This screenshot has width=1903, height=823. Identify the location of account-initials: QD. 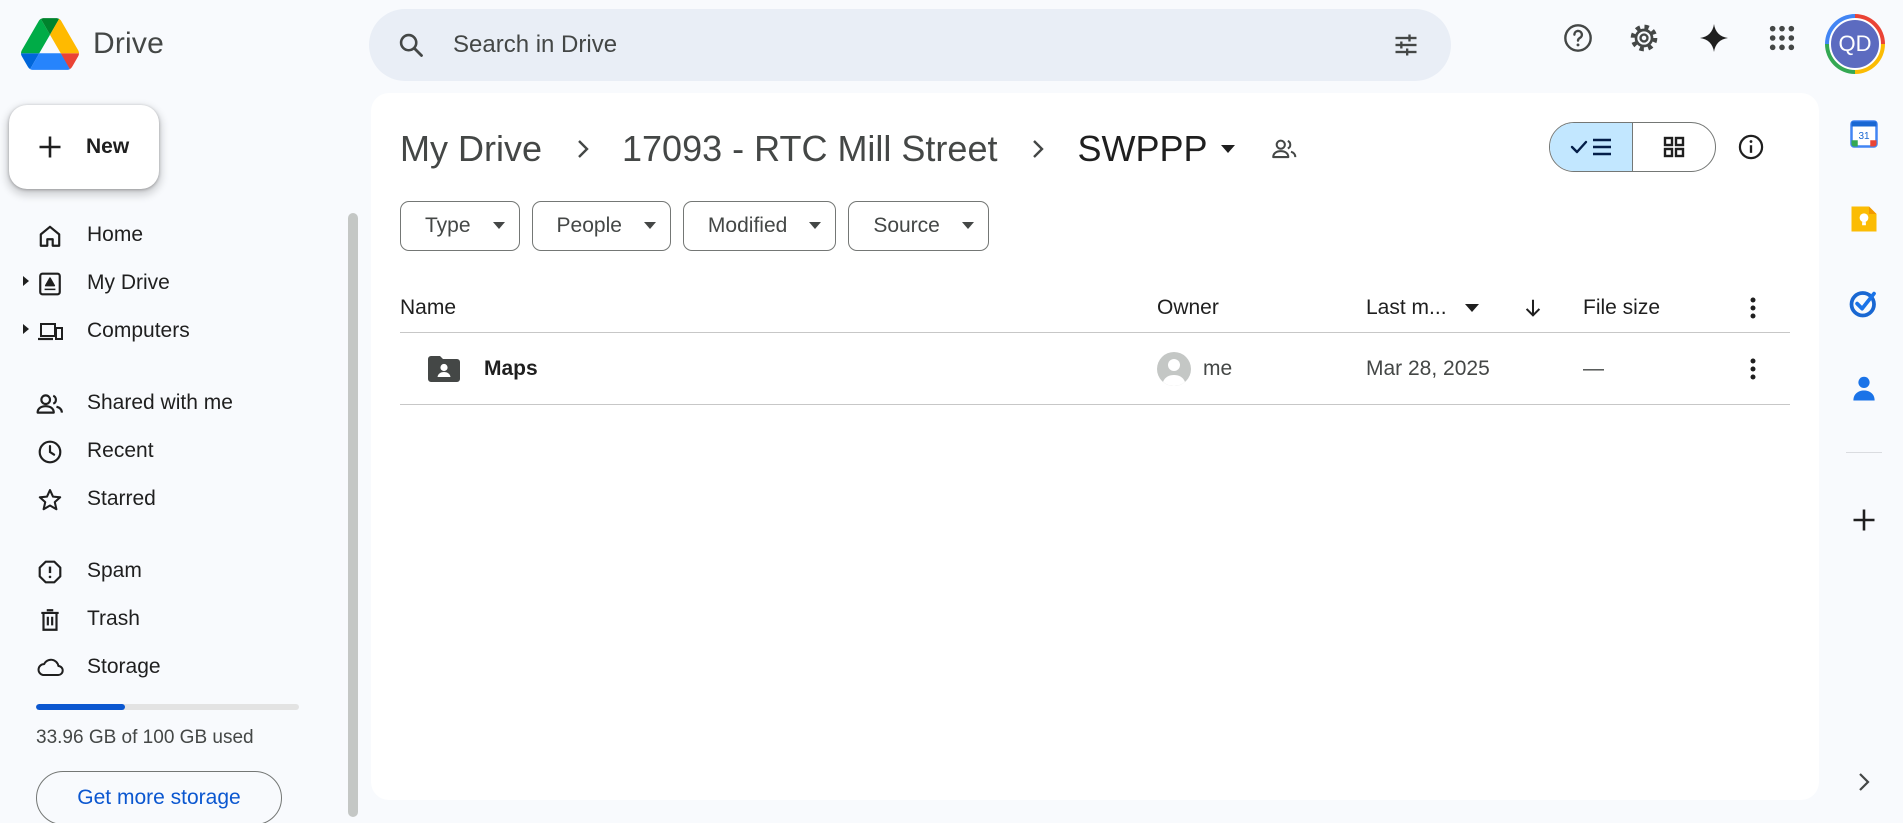
(1855, 44).